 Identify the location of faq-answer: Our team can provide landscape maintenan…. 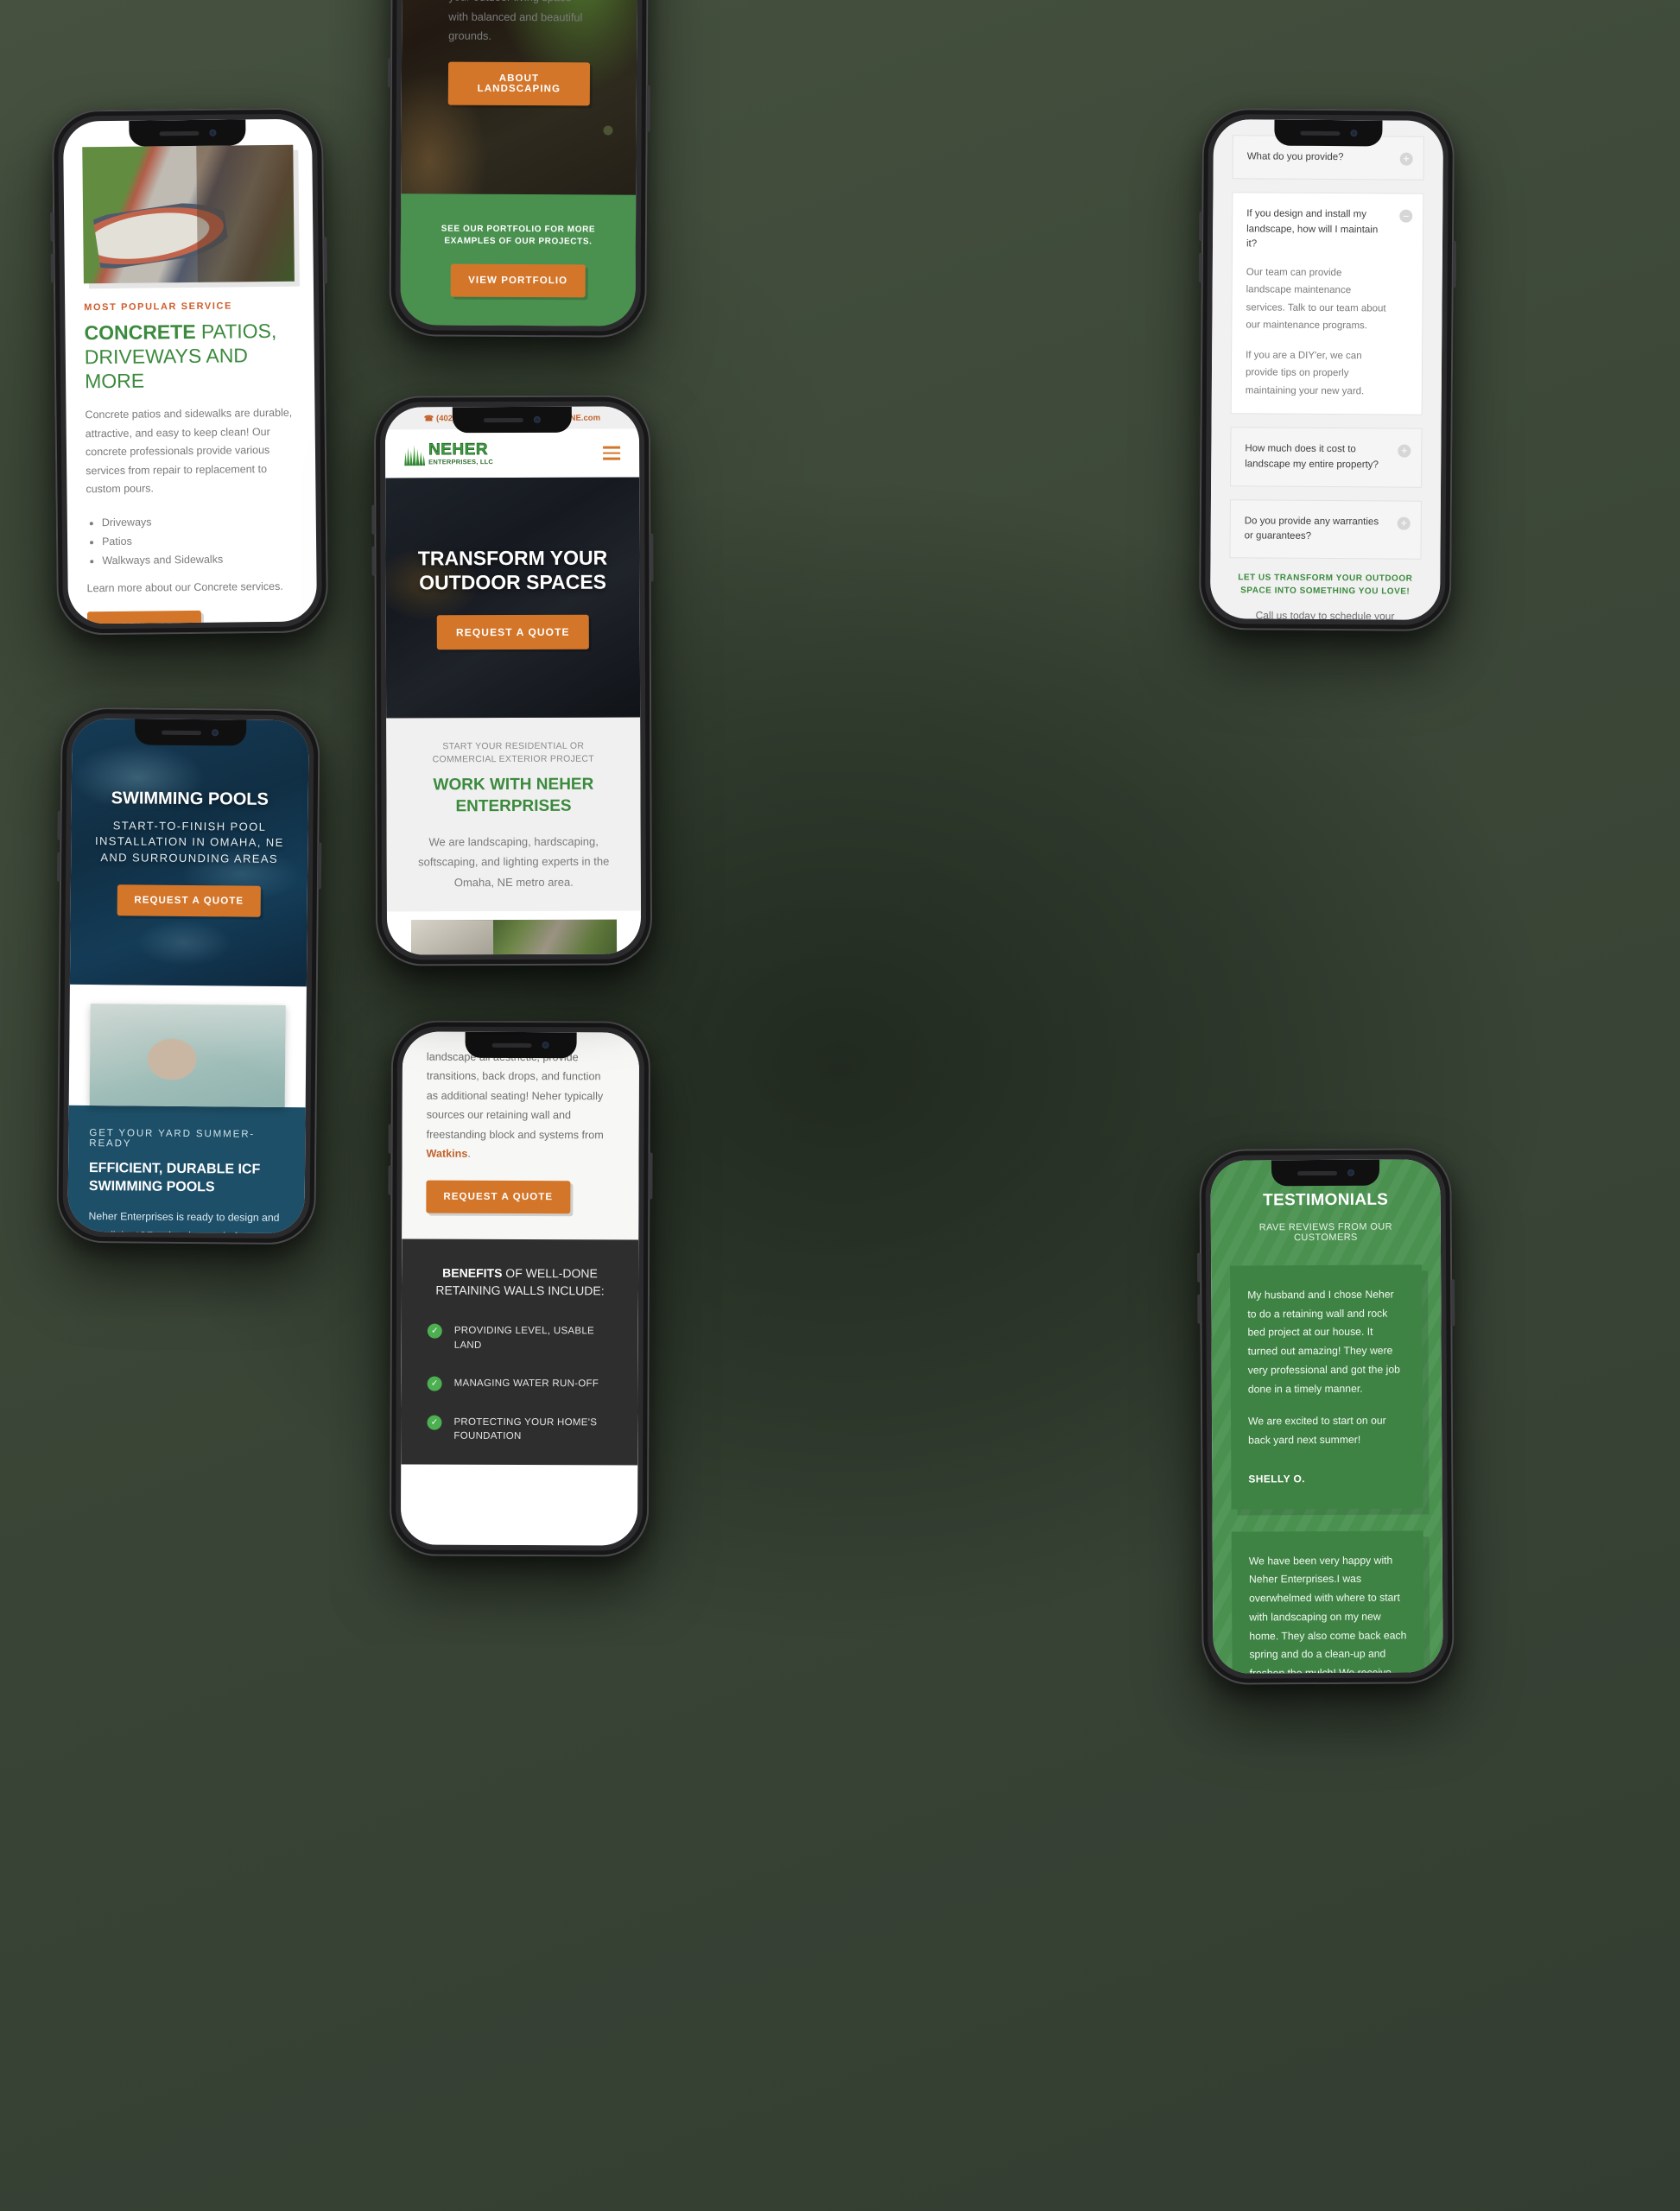
(1316, 299).